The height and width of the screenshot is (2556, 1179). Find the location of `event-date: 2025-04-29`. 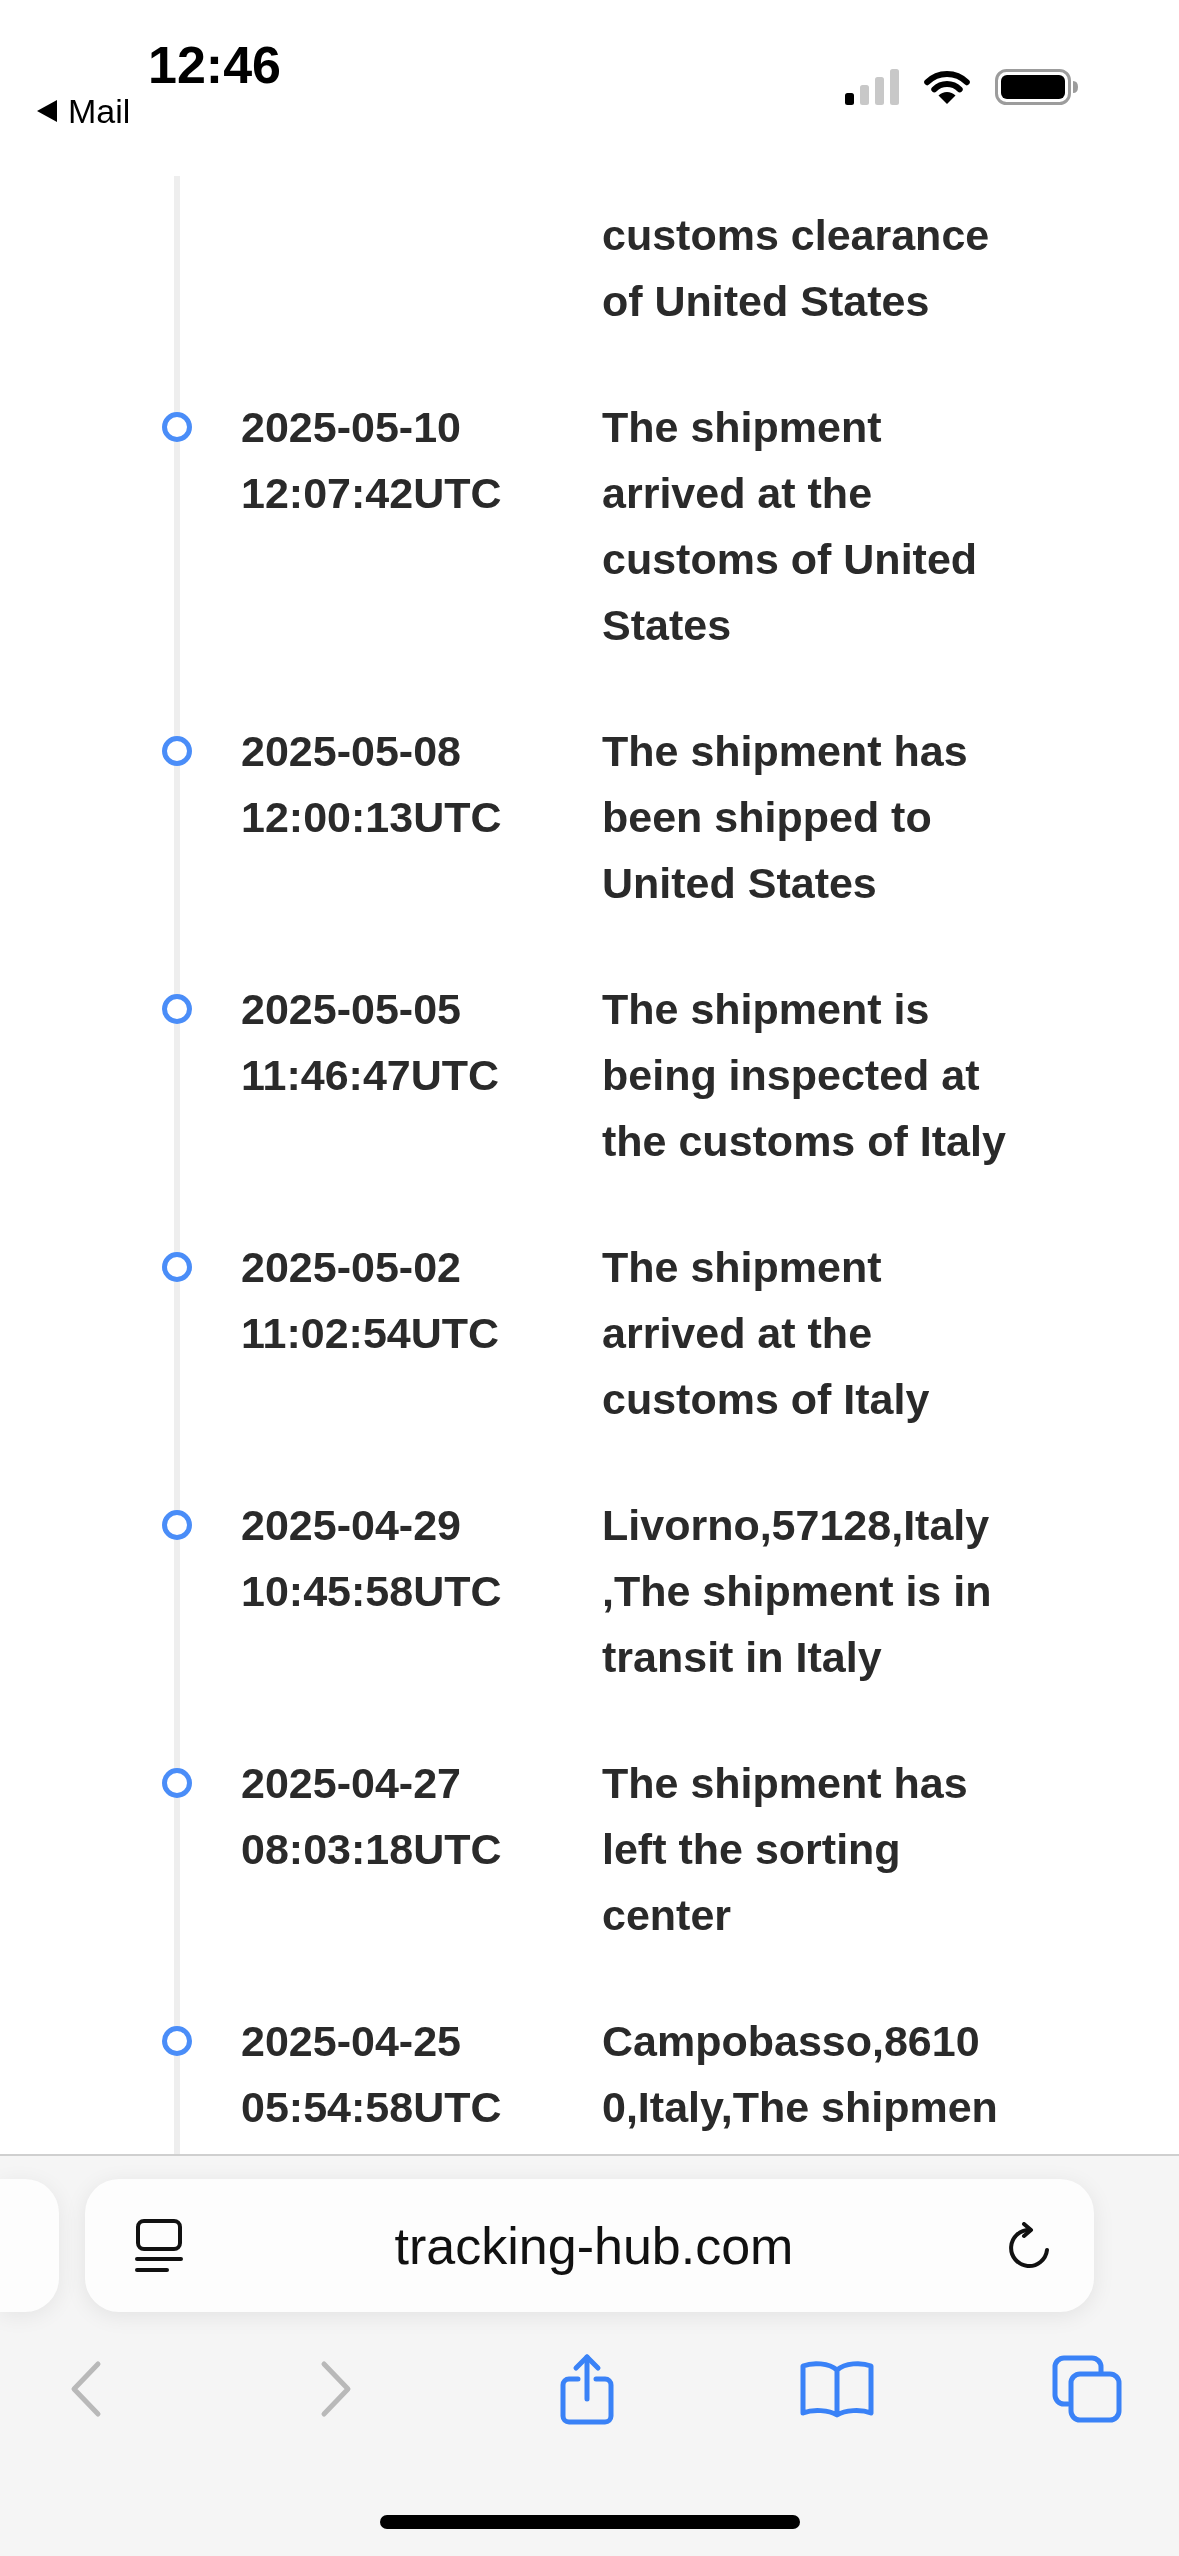

event-date: 2025-04-29 is located at coordinates (351, 1525).